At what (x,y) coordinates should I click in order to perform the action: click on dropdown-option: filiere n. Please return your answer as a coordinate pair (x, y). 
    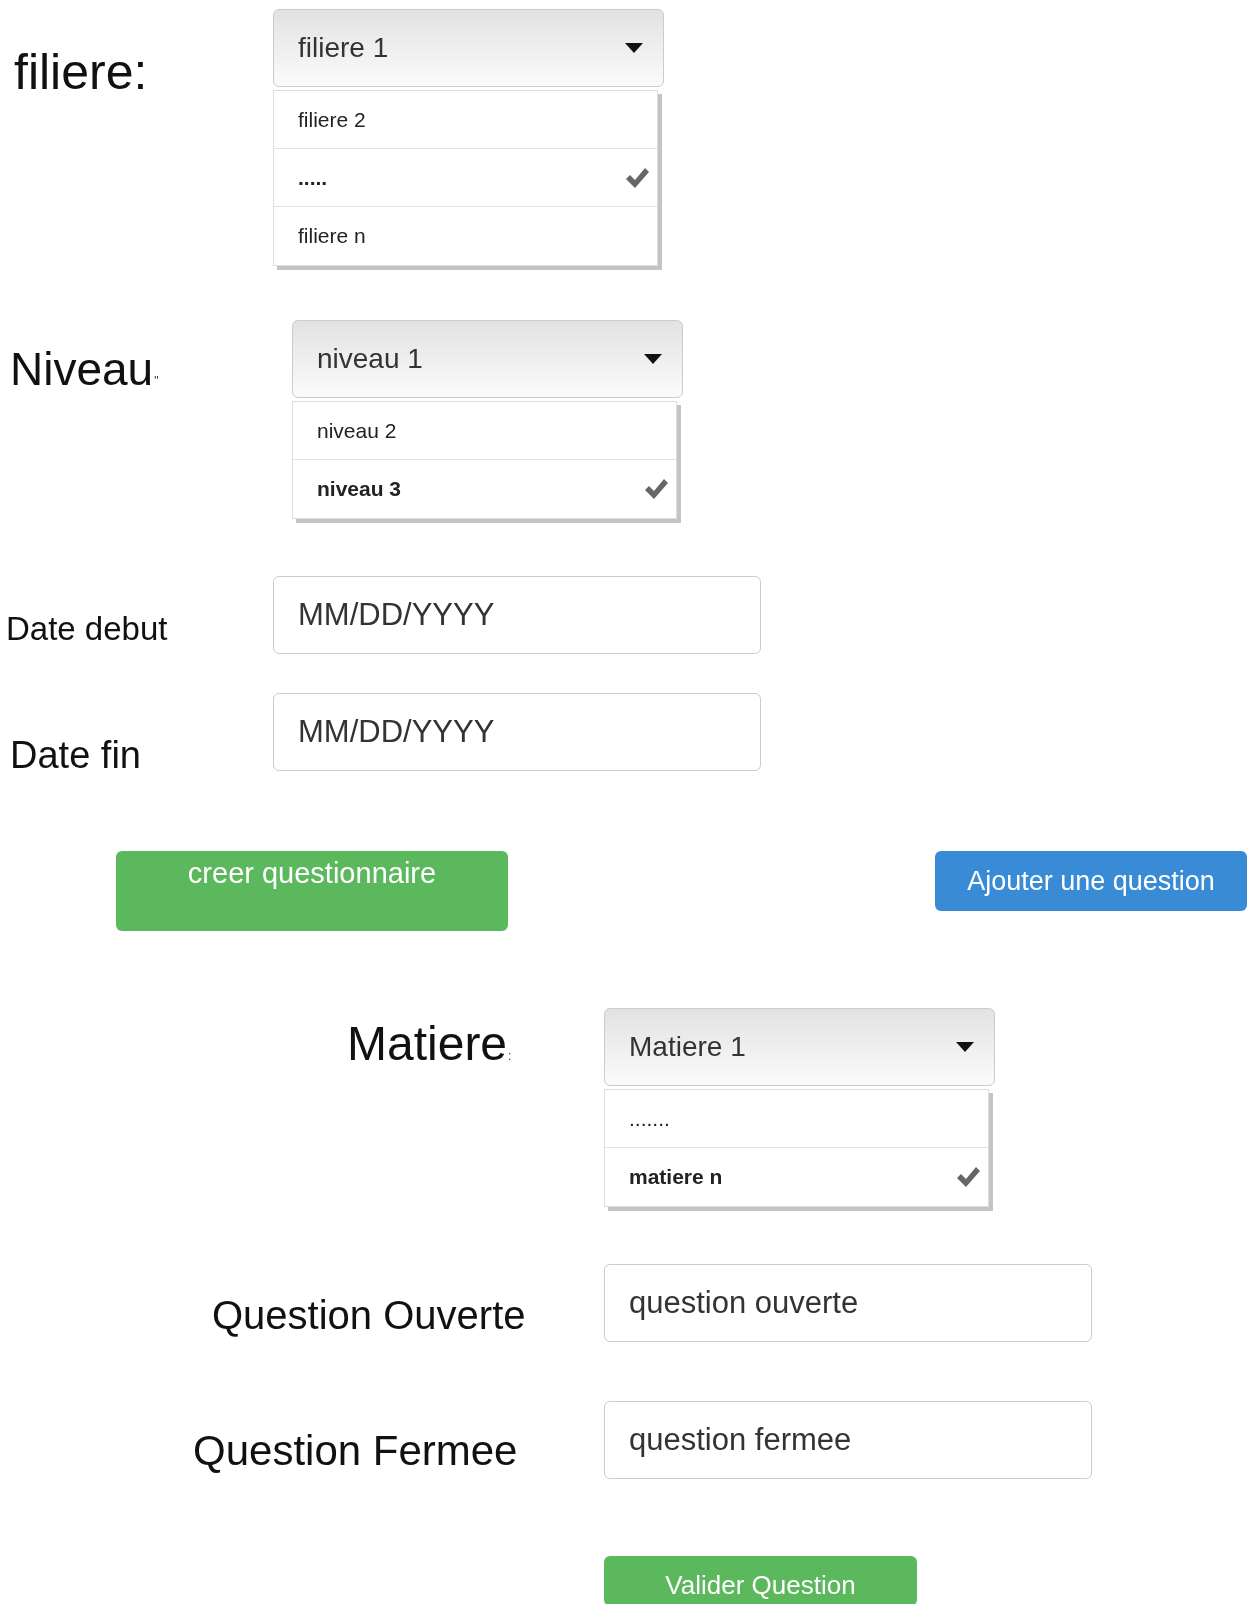
    Looking at the image, I should click on (465, 236).